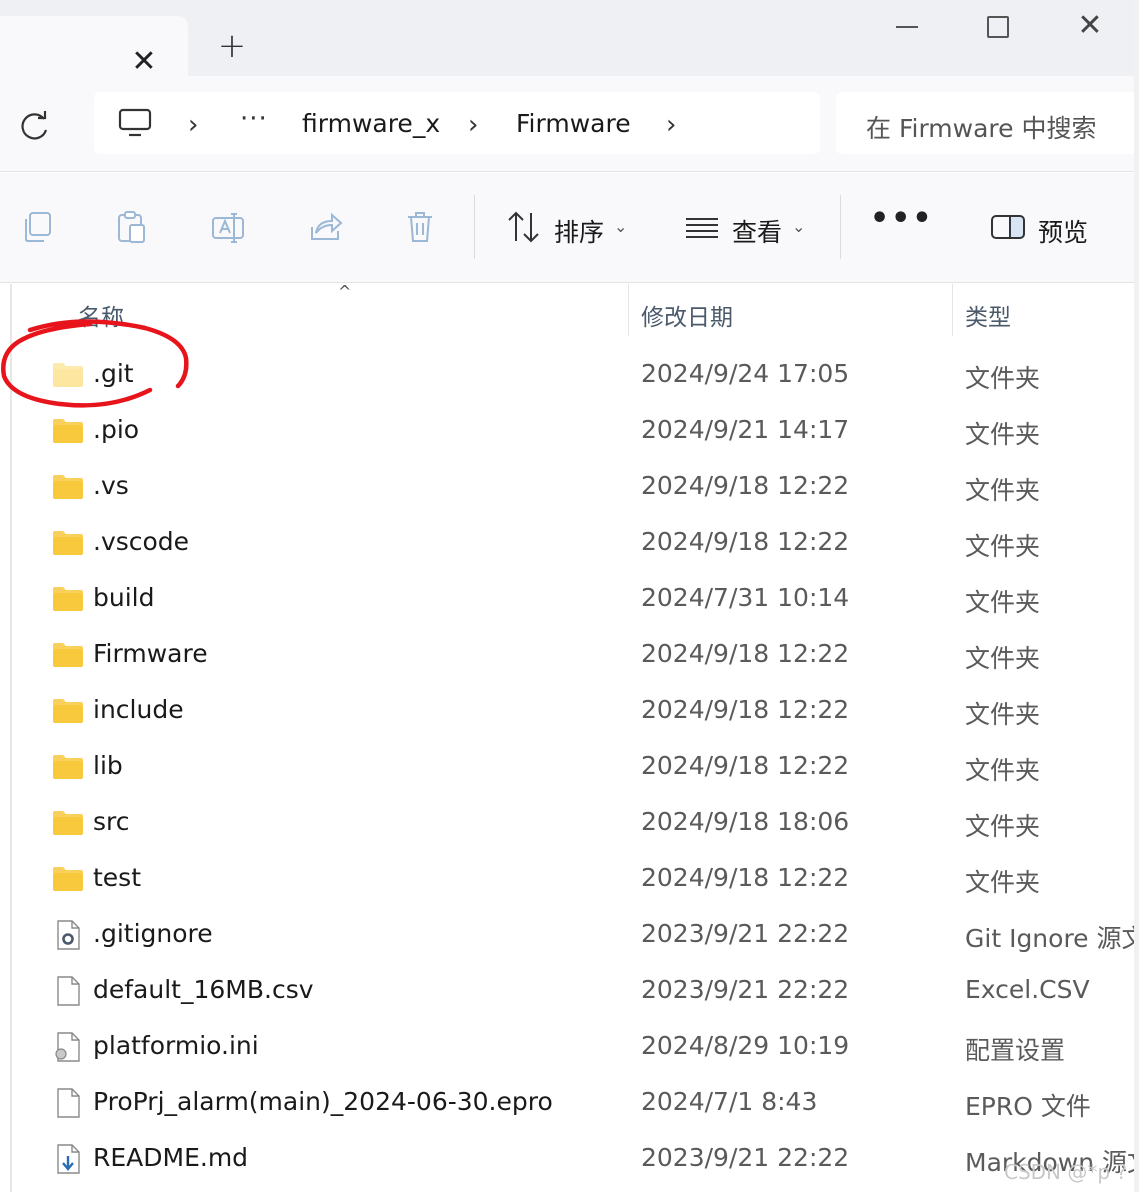 The height and width of the screenshot is (1192, 1139). What do you see at coordinates (702, 227) in the screenshot?
I see `view-icon` at bounding box center [702, 227].